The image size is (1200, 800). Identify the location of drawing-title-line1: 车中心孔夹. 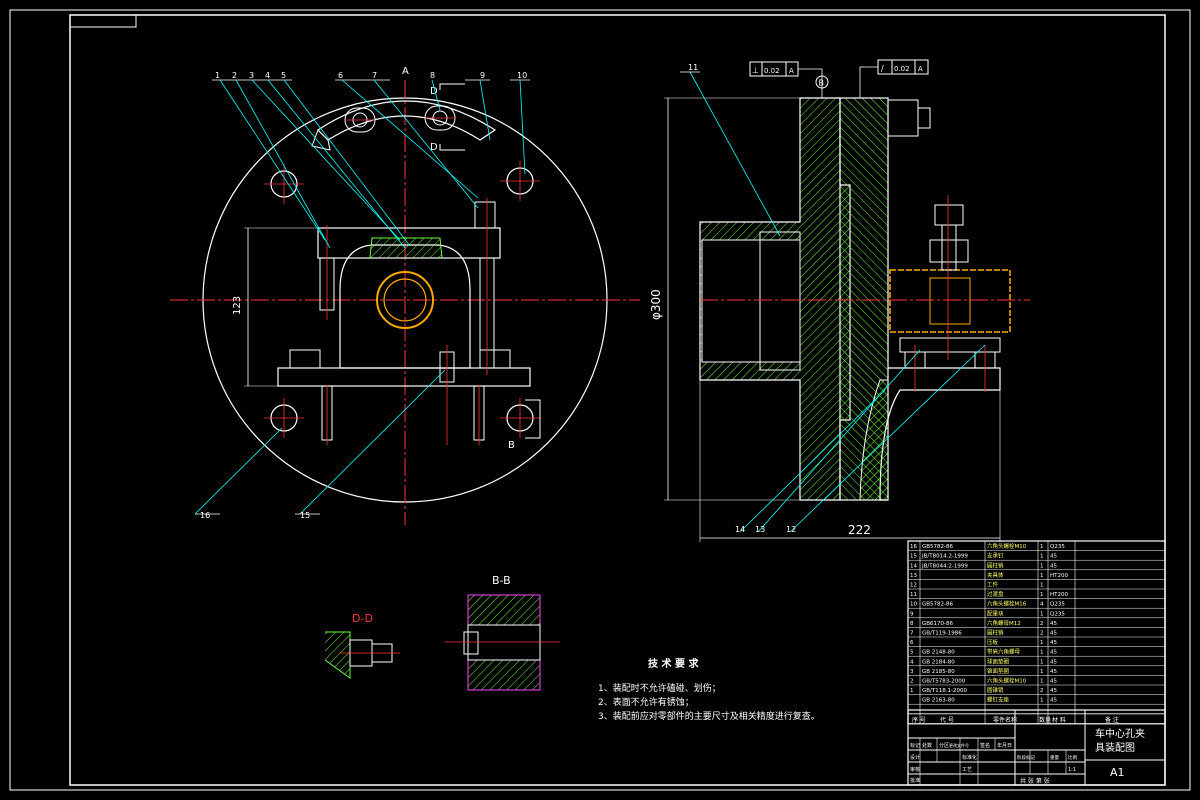
(1120, 733).